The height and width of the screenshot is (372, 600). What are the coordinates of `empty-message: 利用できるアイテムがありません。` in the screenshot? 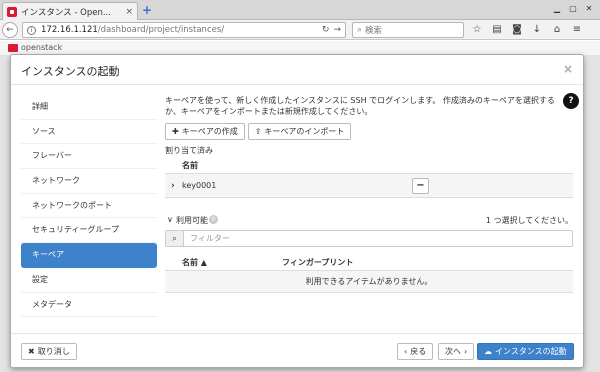 It's located at (369, 282).